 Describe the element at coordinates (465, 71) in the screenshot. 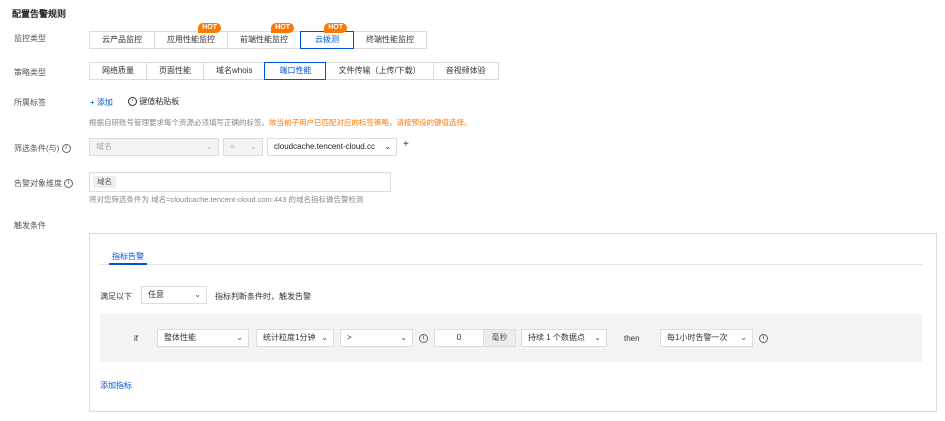

I see `strategy-option-av: 音视频体验` at that location.